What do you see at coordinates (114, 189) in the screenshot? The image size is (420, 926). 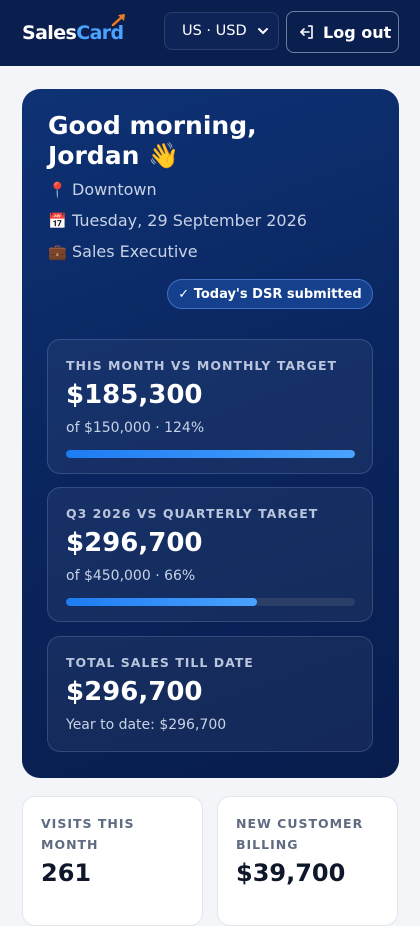 I see `location-text: Downtown` at bounding box center [114, 189].